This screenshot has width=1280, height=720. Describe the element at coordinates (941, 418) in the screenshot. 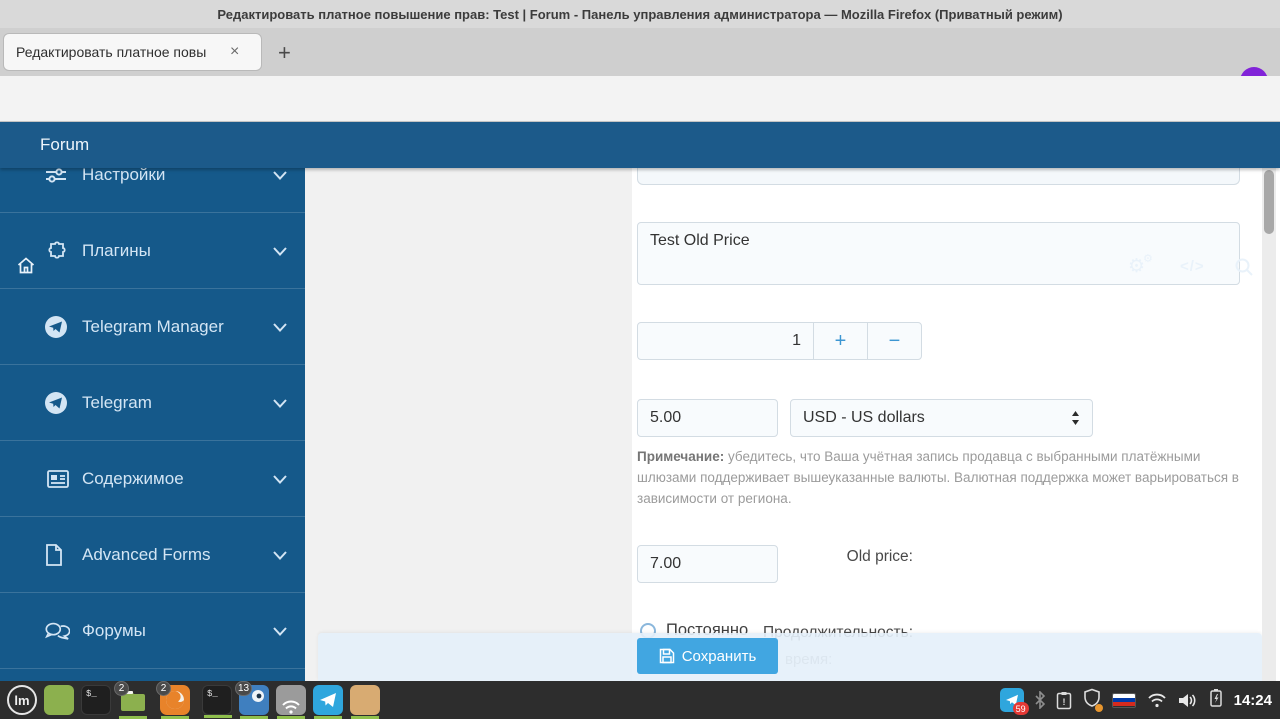

I see `currency-select: USD - US dollars` at that location.